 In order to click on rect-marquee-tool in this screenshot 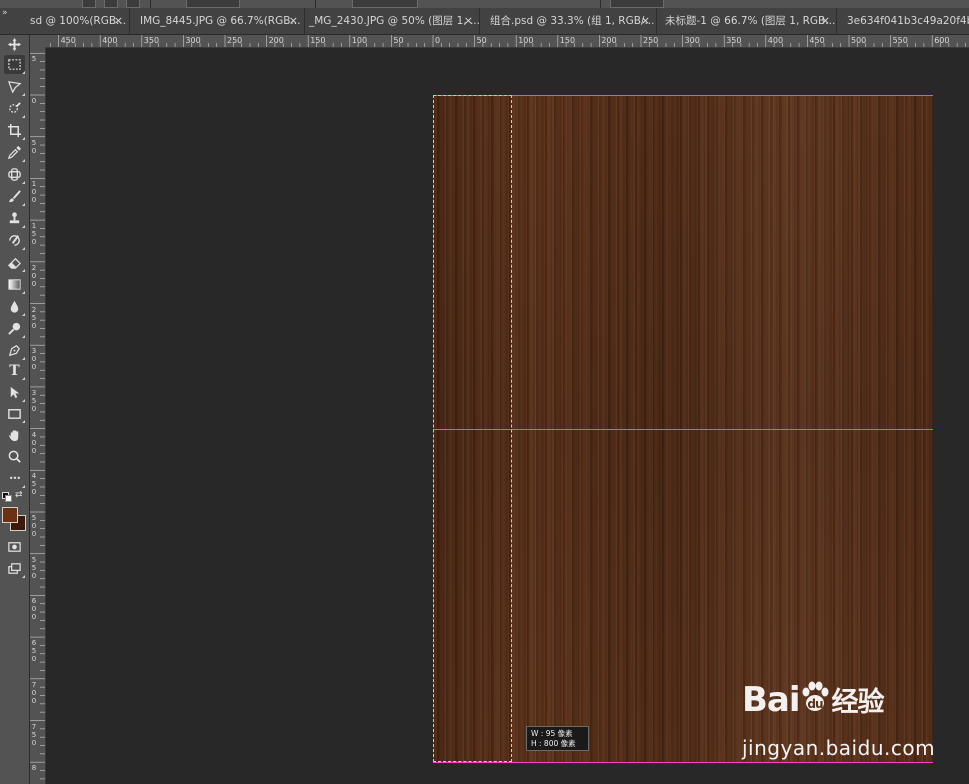, I will do `click(14, 64)`.